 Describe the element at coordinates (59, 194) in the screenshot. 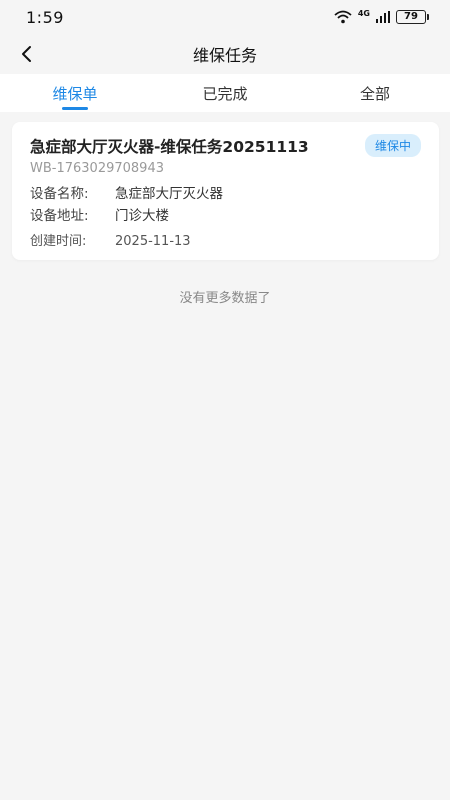

I see `device-name-label: 设备名称:` at that location.